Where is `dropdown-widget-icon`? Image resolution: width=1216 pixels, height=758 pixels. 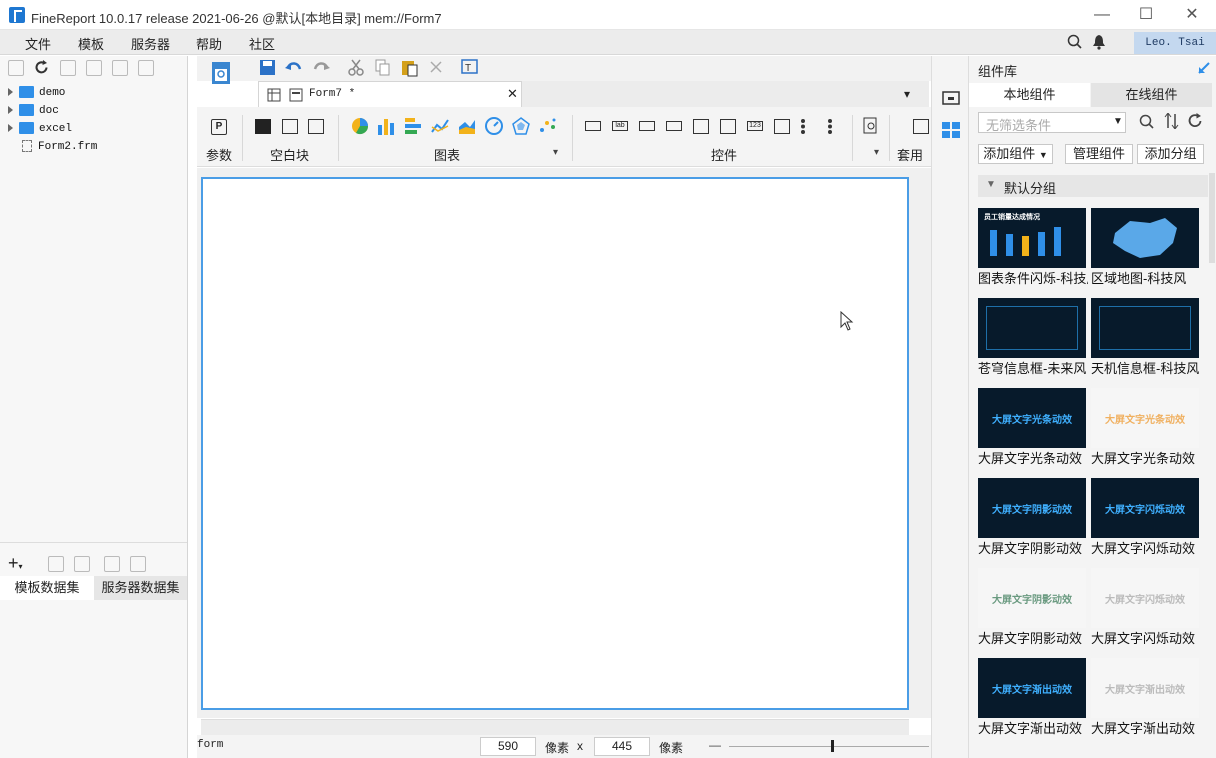 dropdown-widget-icon is located at coordinates (674, 126).